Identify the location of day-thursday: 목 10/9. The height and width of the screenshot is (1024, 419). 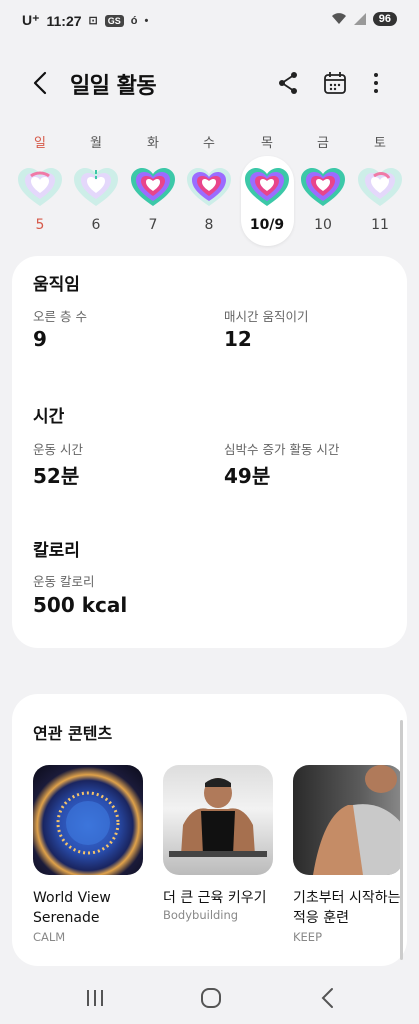
(267, 186).